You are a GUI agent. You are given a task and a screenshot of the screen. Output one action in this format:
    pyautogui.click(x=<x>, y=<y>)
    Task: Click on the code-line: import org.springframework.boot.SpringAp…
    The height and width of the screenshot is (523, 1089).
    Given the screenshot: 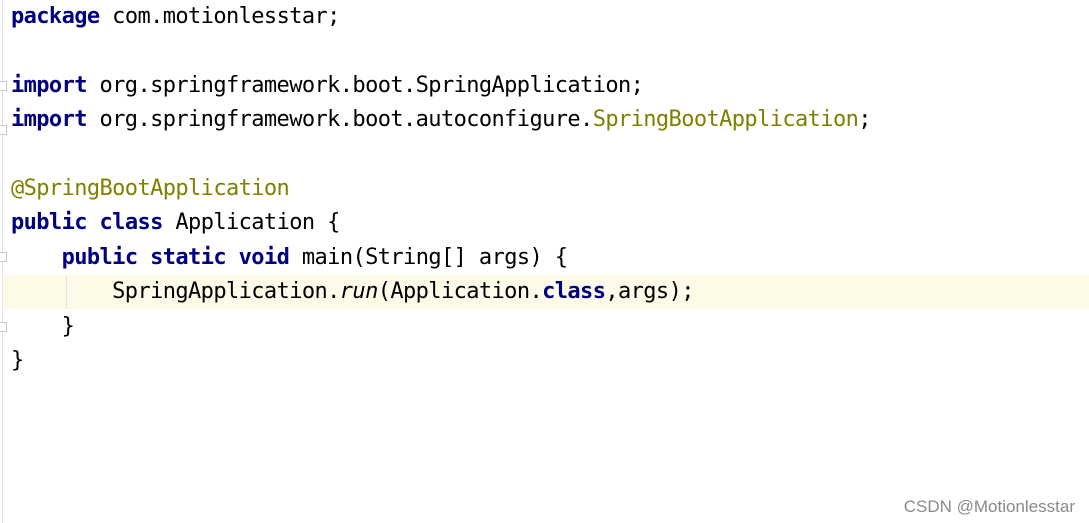 What is the action you would take?
    pyautogui.click(x=327, y=86)
    